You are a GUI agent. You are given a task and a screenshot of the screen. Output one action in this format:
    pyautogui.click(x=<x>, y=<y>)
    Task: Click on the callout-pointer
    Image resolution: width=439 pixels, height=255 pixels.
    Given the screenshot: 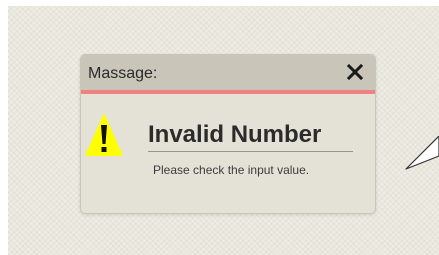 What is the action you would take?
    pyautogui.click(x=419, y=154)
    